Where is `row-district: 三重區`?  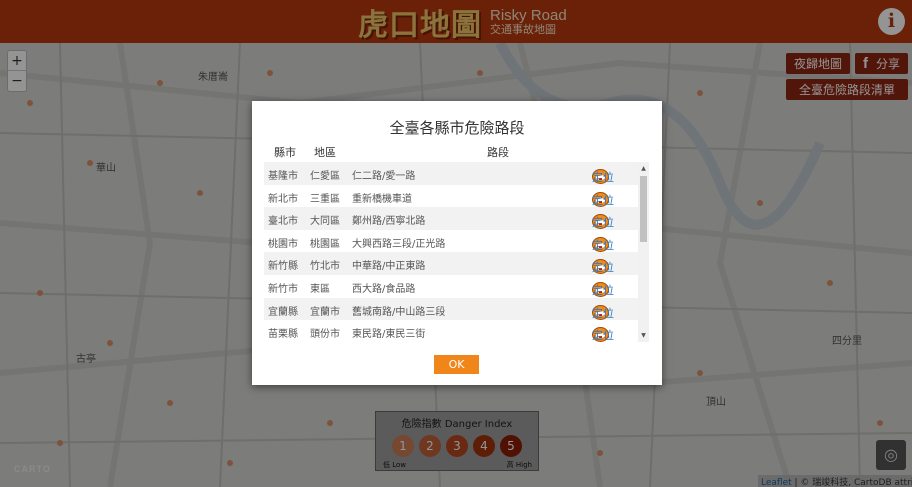
row-district: 三重區 is located at coordinates (325, 199).